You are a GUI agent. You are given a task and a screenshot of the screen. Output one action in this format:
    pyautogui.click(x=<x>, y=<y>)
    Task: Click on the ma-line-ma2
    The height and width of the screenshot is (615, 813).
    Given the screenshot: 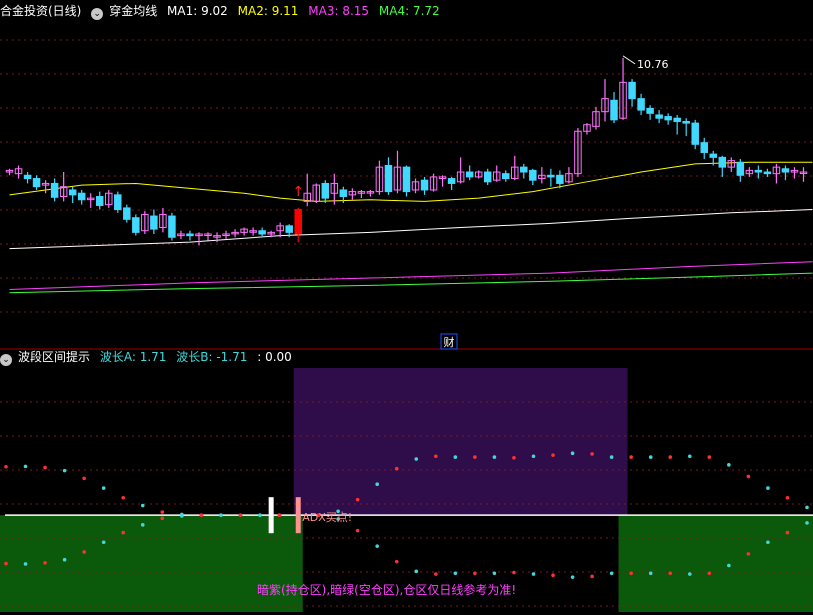 What is the action you would take?
    pyautogui.click(x=411, y=181)
    